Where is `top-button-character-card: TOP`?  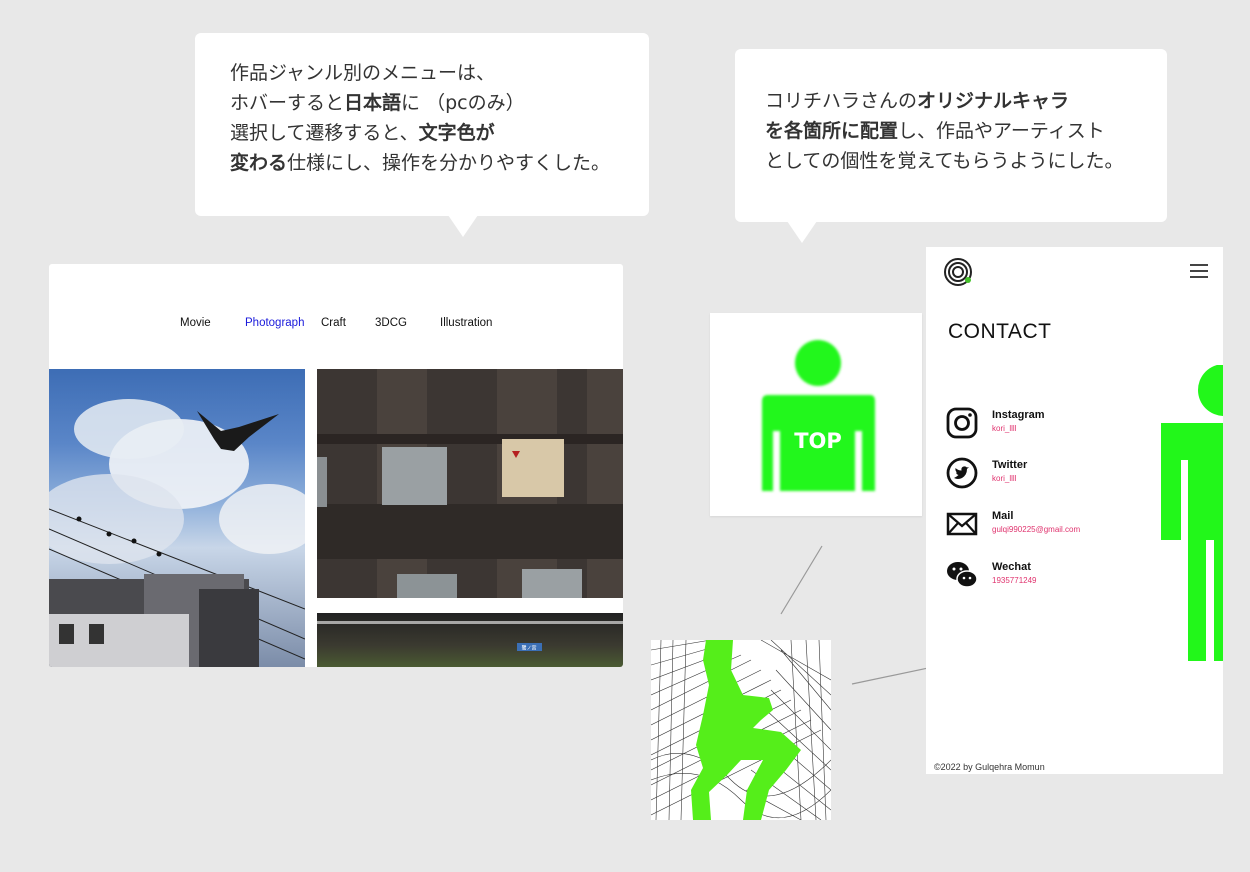
top-button-character-card: TOP is located at coordinates (816, 414).